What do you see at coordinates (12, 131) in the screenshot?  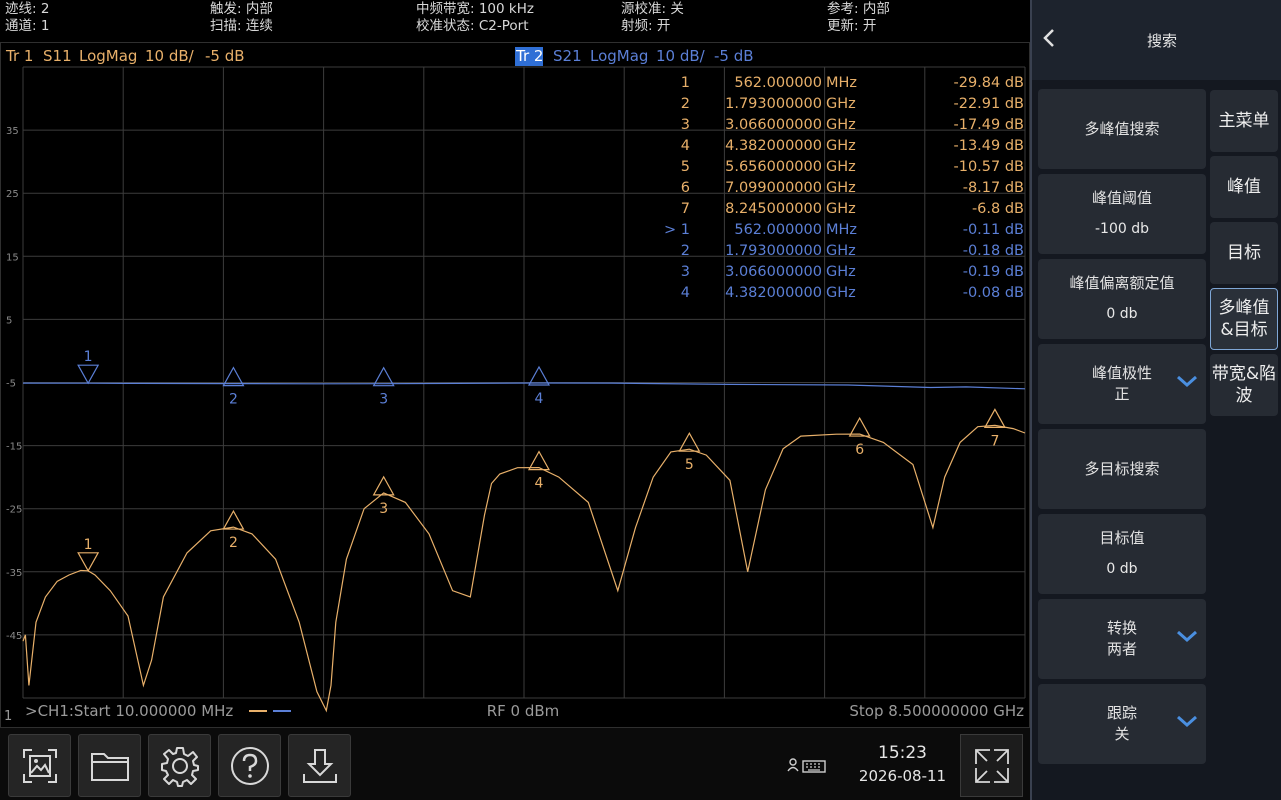 I see `y-tick-label: 35` at bounding box center [12, 131].